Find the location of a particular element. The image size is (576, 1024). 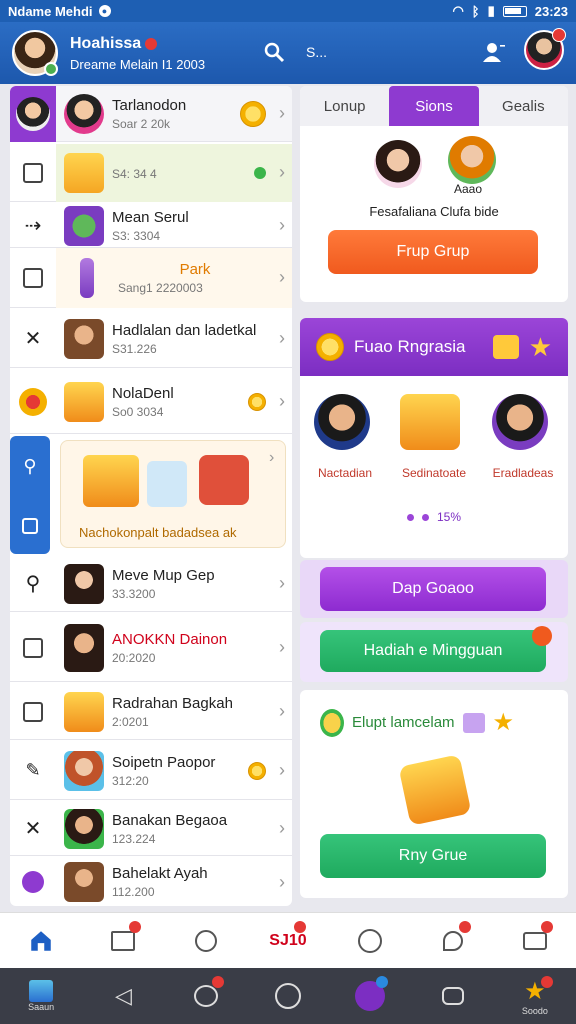

list-item: Bahelakt Ayah 112.200 › is located at coordinates (151, 882).